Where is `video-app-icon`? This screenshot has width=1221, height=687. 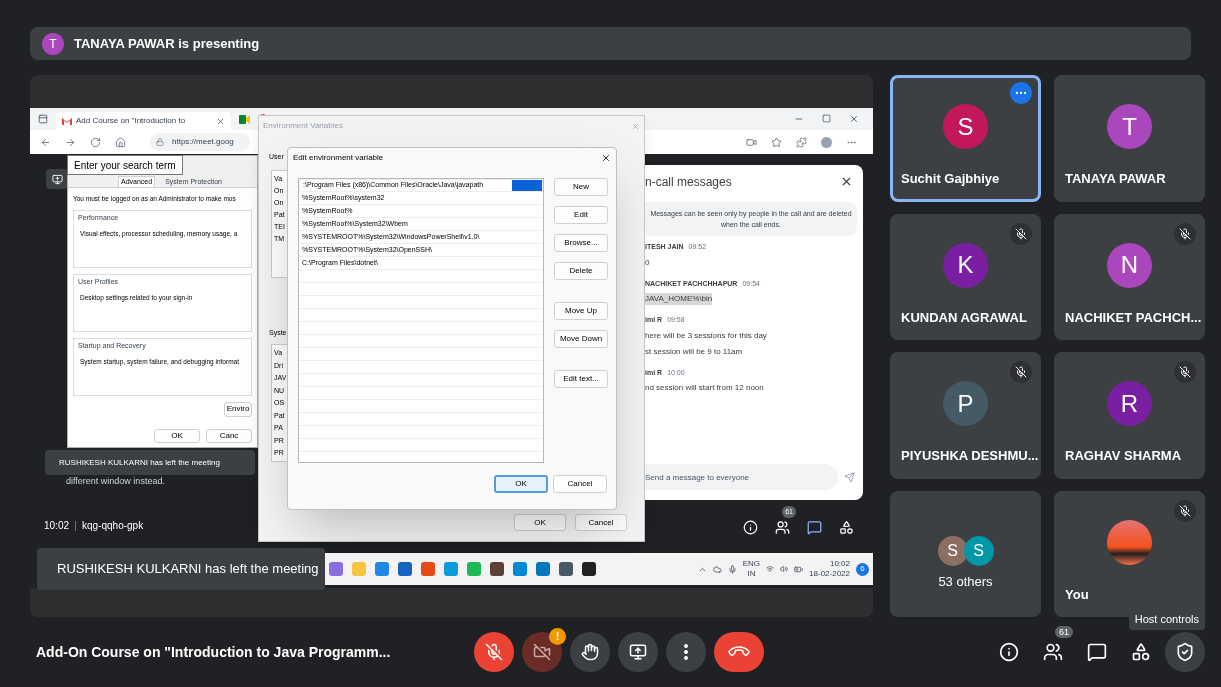 video-app-icon is located at coordinates (244, 119).